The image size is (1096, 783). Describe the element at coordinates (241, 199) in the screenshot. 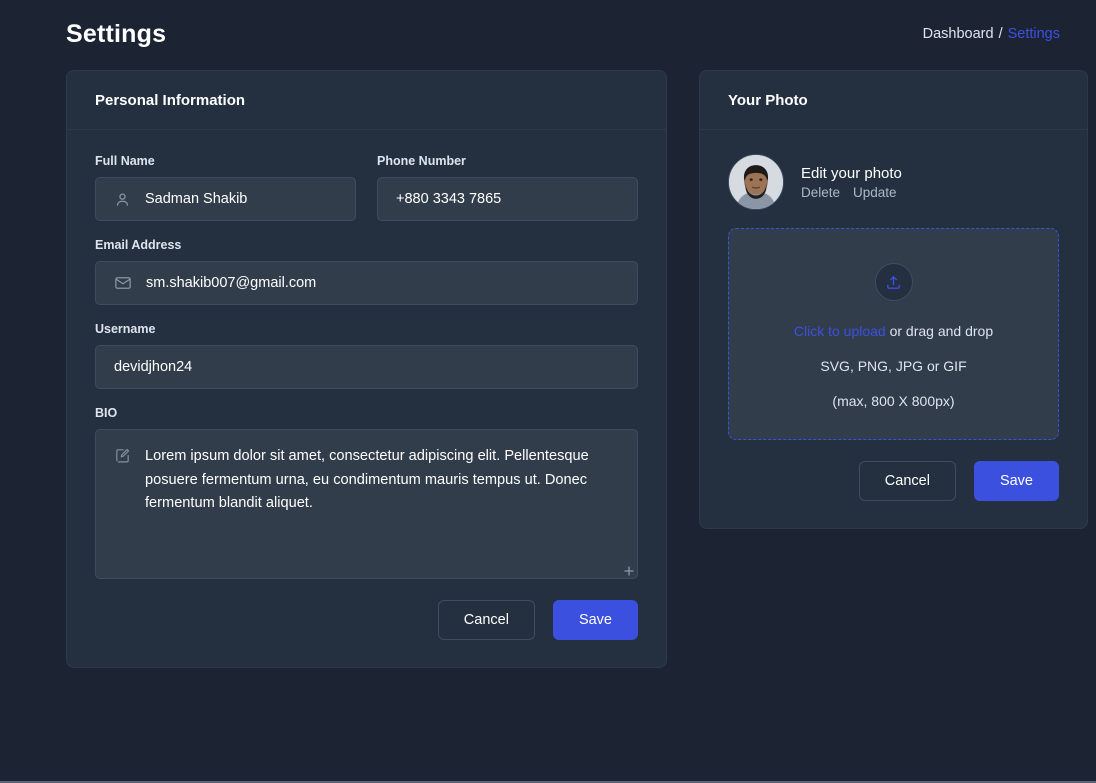

I see `full-name-input` at that location.